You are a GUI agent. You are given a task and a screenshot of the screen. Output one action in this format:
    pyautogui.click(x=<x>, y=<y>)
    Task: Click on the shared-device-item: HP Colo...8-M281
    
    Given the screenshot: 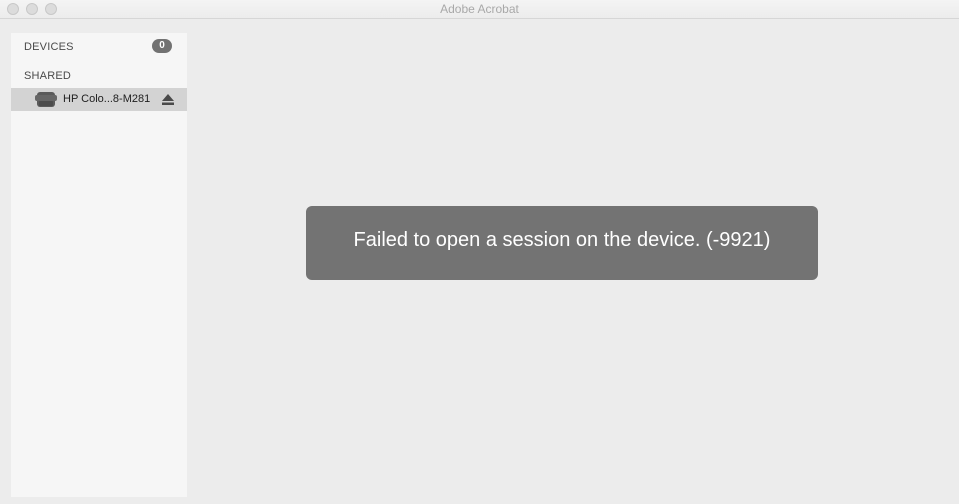 What is the action you would take?
    pyautogui.click(x=99, y=99)
    